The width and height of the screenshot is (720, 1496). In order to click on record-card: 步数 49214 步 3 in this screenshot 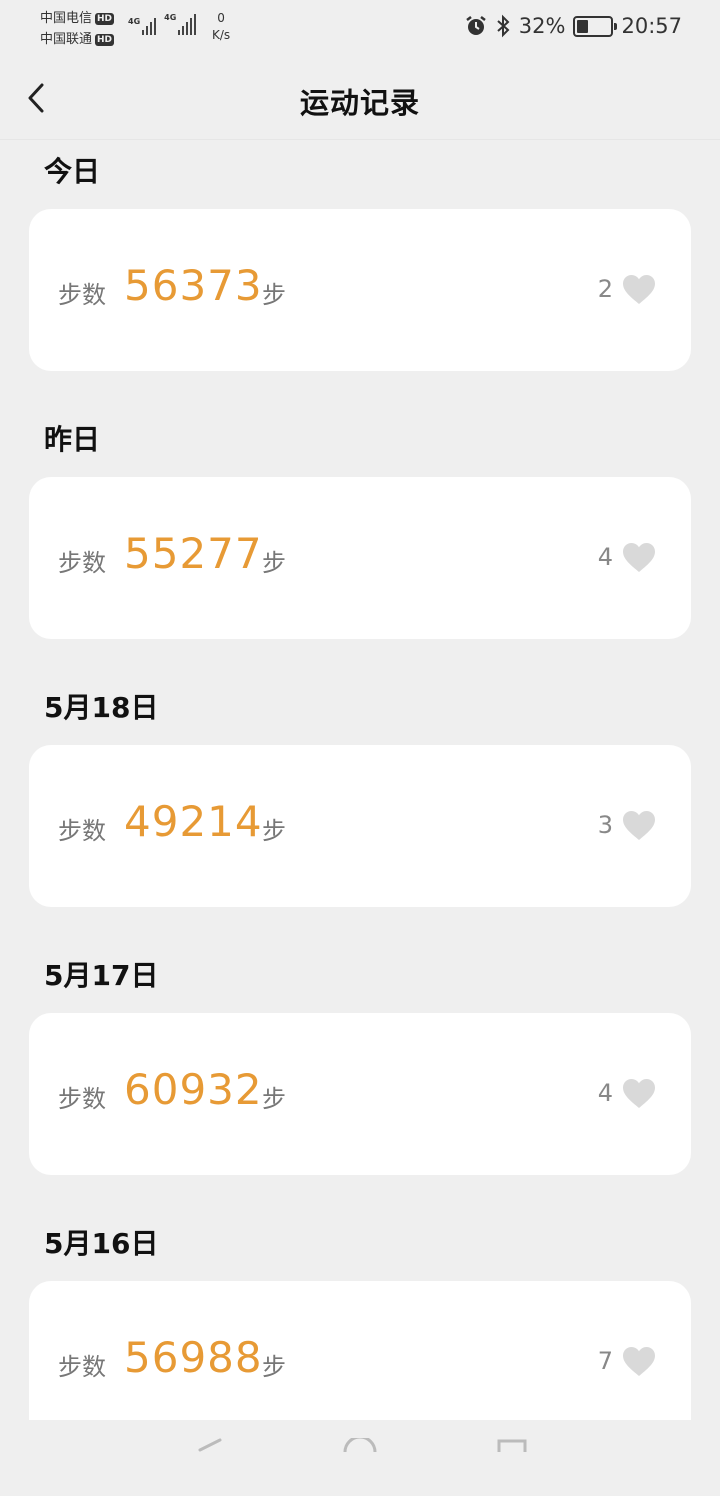, I will do `click(360, 826)`.